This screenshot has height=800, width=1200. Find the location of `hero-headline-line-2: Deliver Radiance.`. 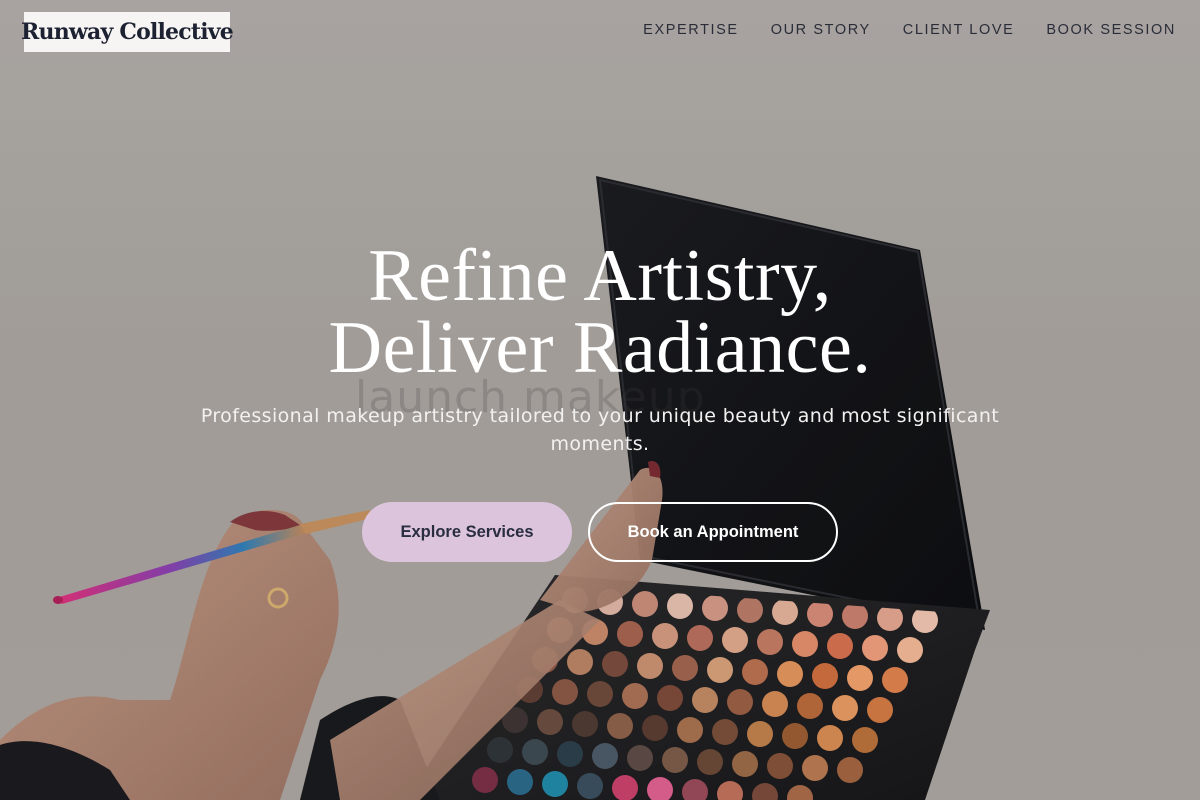

hero-headline-line-2: Deliver Radiance. is located at coordinates (600, 348).